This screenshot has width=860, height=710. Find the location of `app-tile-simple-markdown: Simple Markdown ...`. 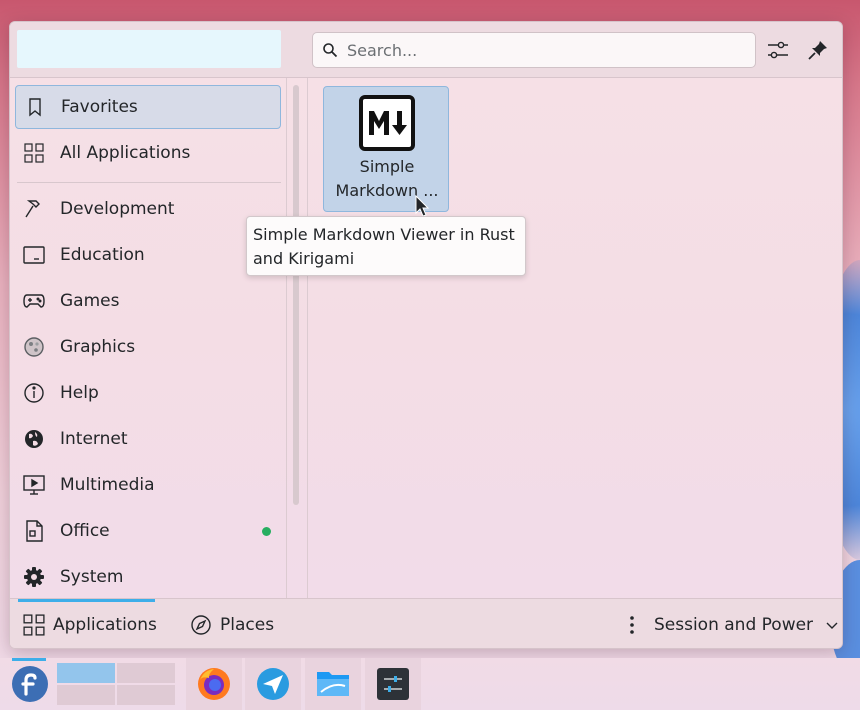

app-tile-simple-markdown: Simple Markdown ... is located at coordinates (386, 149).